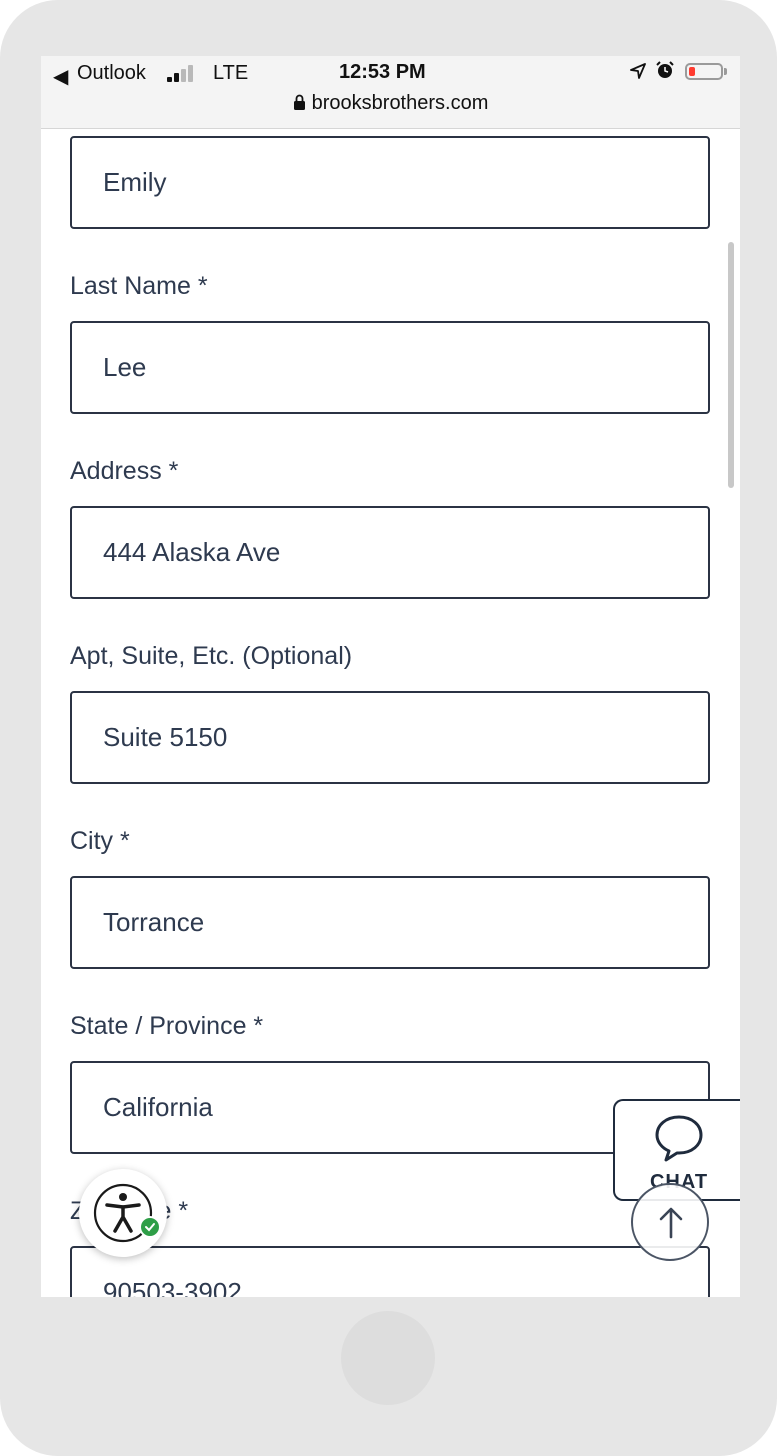 This screenshot has width=777, height=1456. I want to click on apt-group: Apt, Suite, Etc. (Optional), so click(390, 711).